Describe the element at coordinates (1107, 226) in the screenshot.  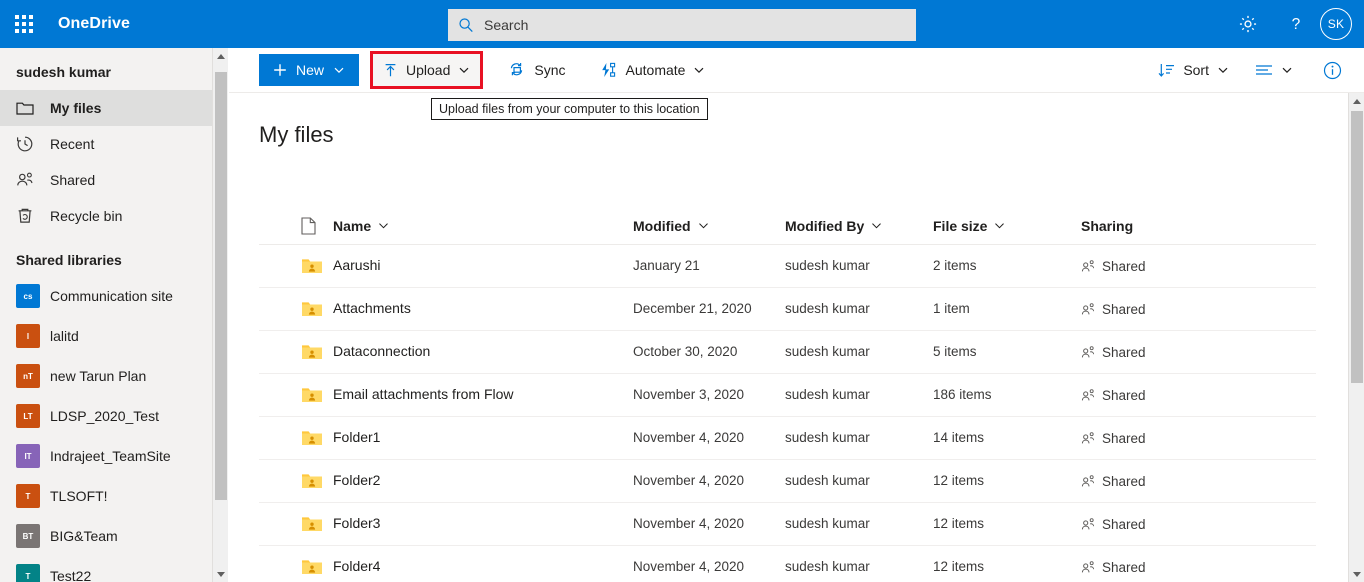
I see `column-header-sharing: Sharing` at that location.